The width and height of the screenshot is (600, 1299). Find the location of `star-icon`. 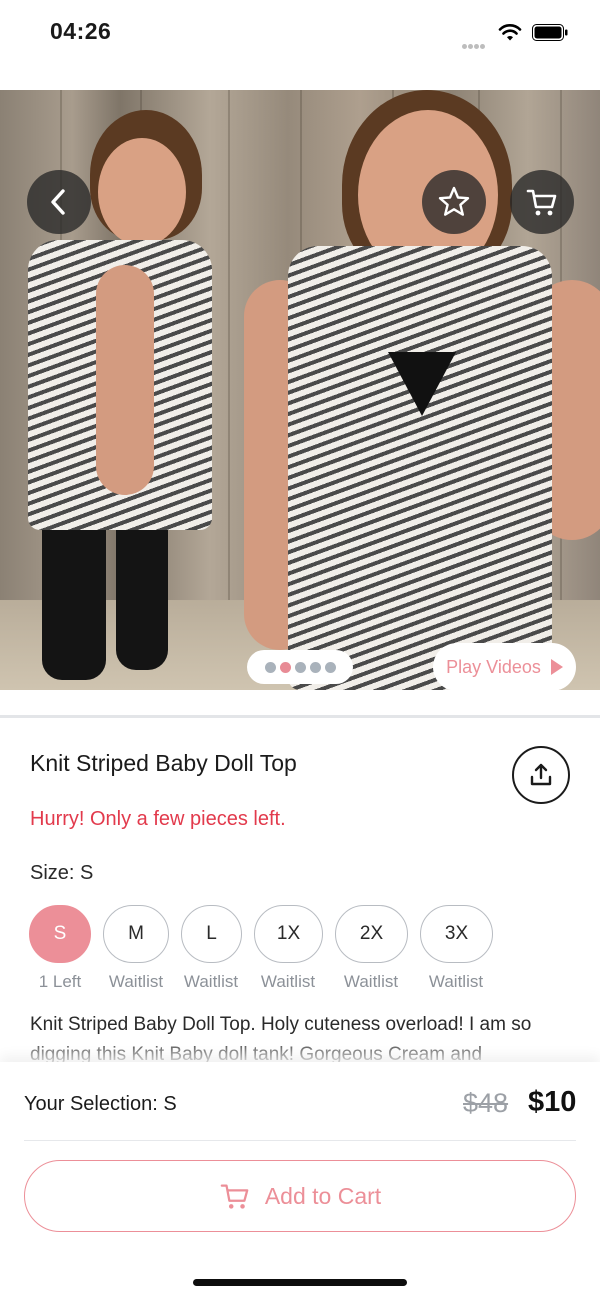

star-icon is located at coordinates (454, 201).